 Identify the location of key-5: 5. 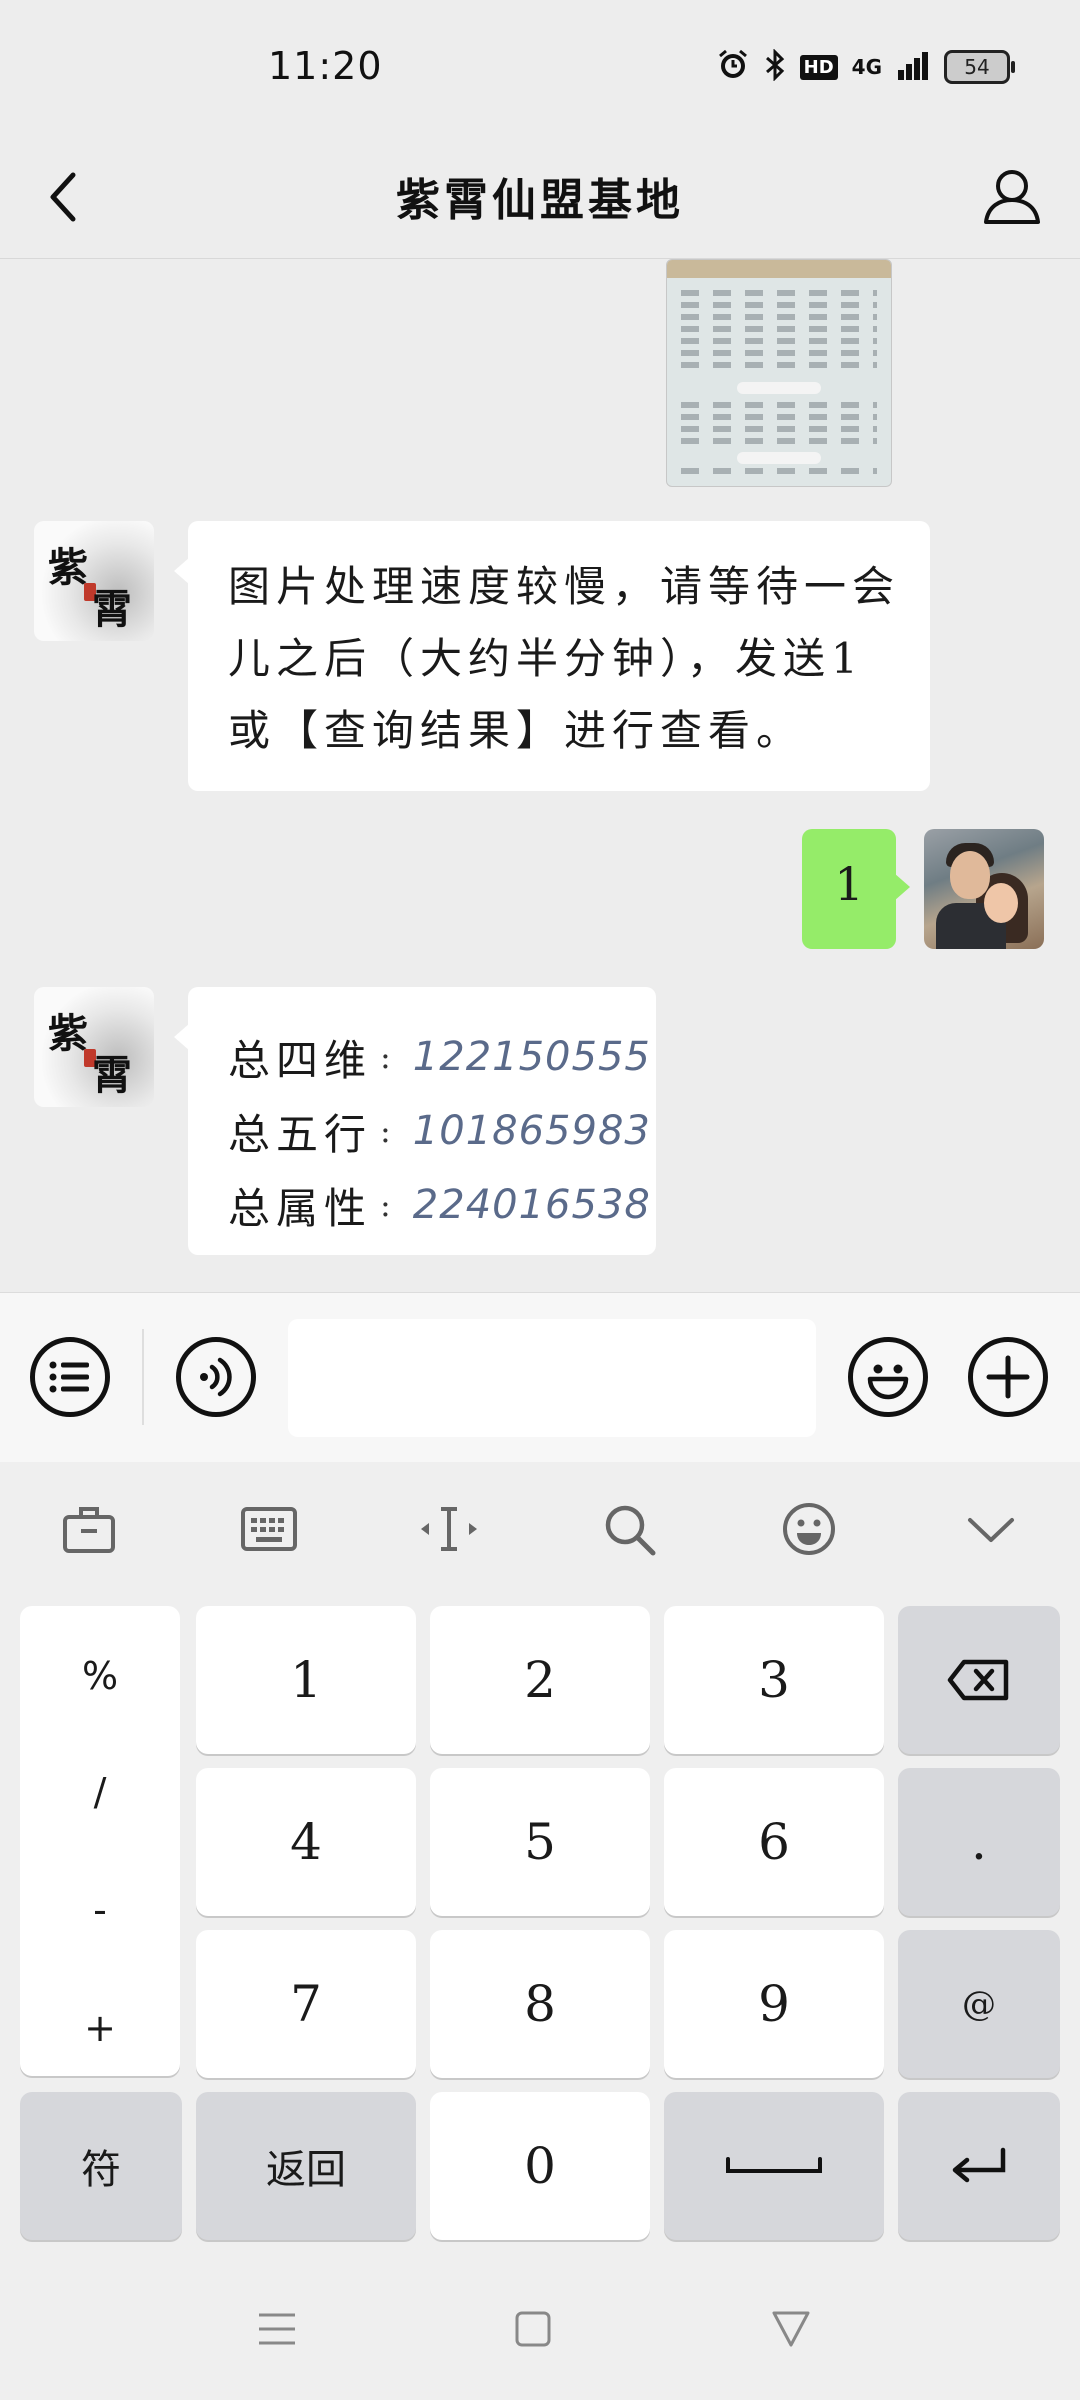
(540, 1842).